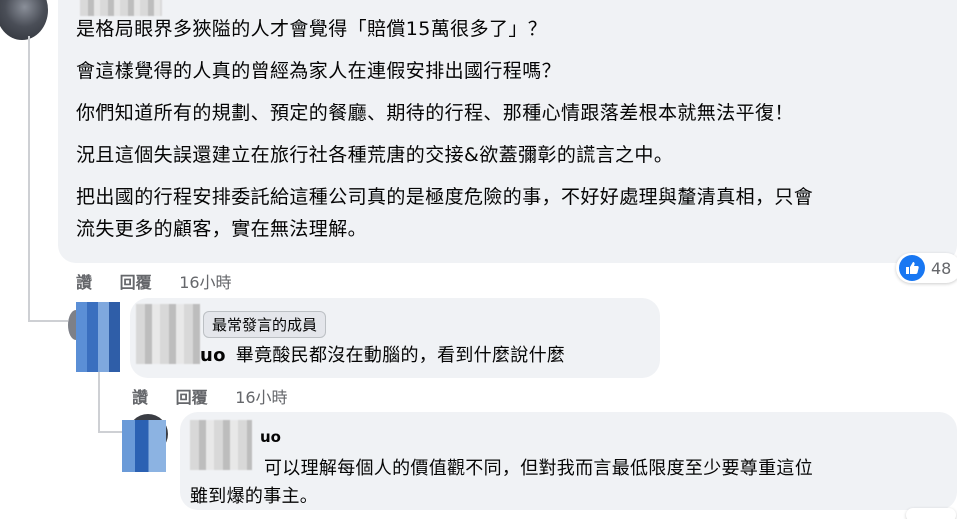 The height and width of the screenshot is (519, 957). I want to click on reaction-count: 48, so click(941, 268).